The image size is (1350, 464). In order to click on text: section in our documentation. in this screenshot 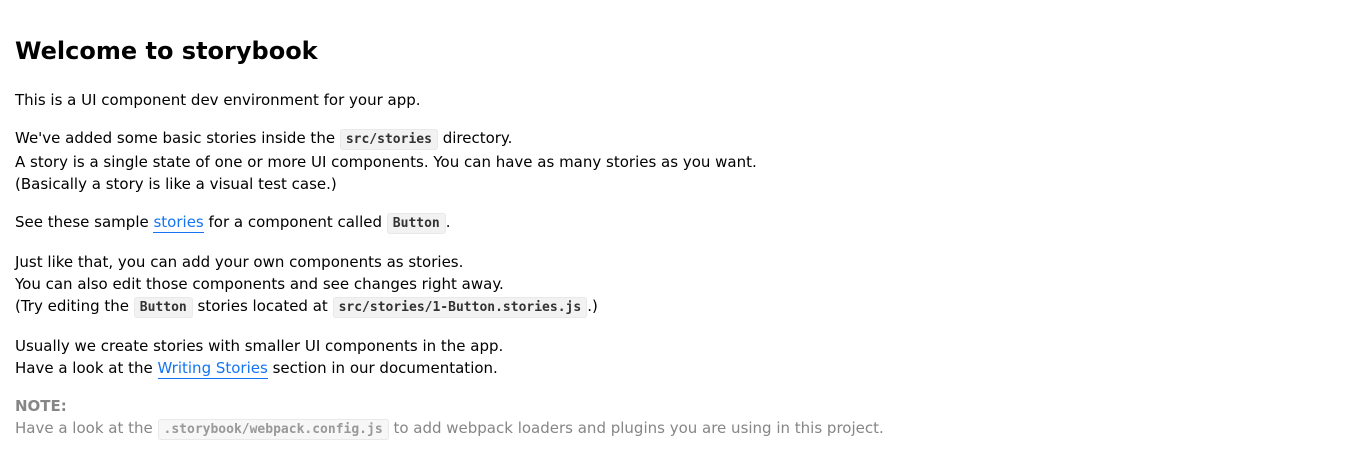, I will do `click(382, 368)`.